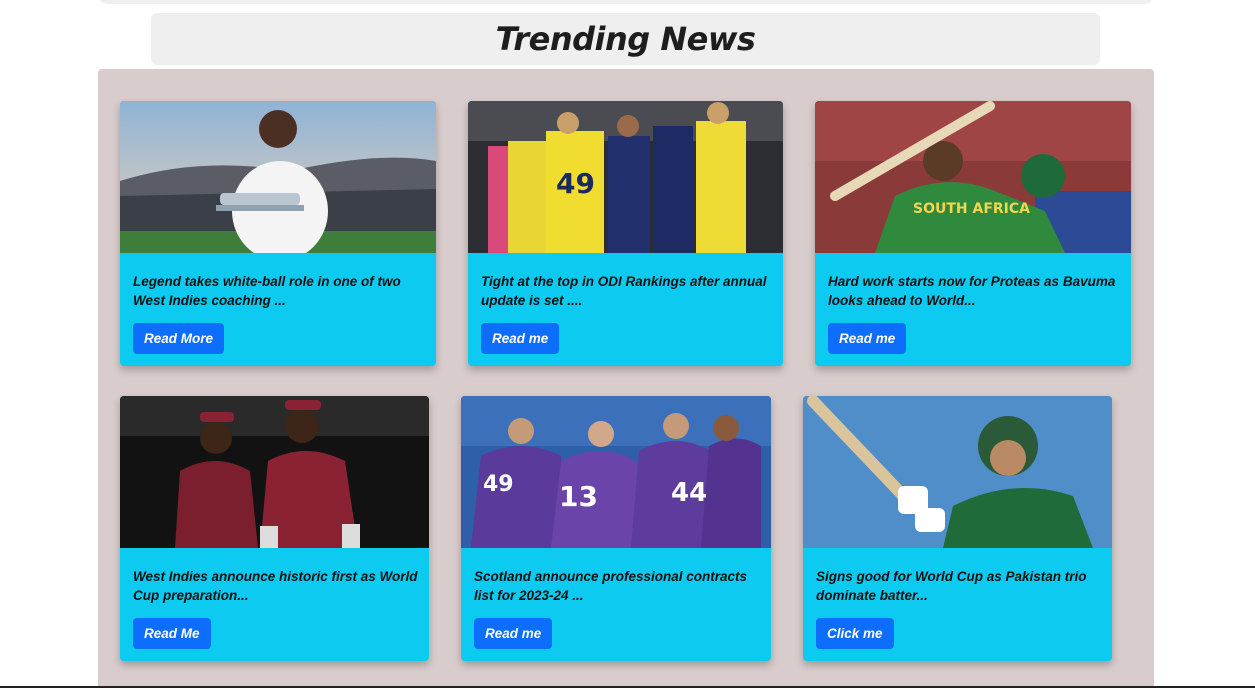 This screenshot has height=688, width=1255. Describe the element at coordinates (179, 338) in the screenshot. I see `read-more-button: Read More` at that location.